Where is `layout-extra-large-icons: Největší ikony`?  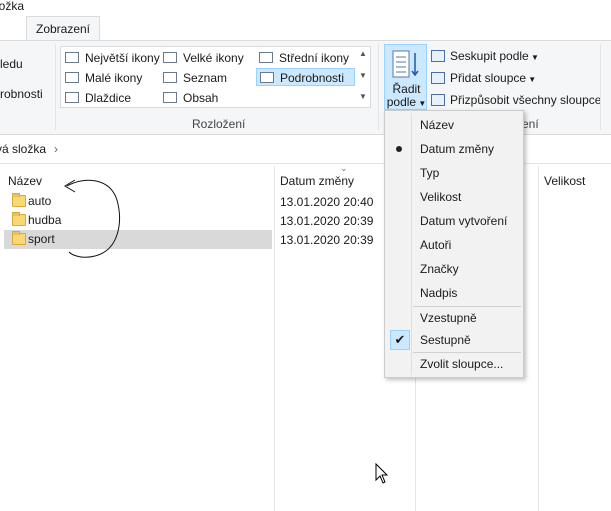 layout-extra-large-icons: Největší ikony is located at coordinates (112, 58).